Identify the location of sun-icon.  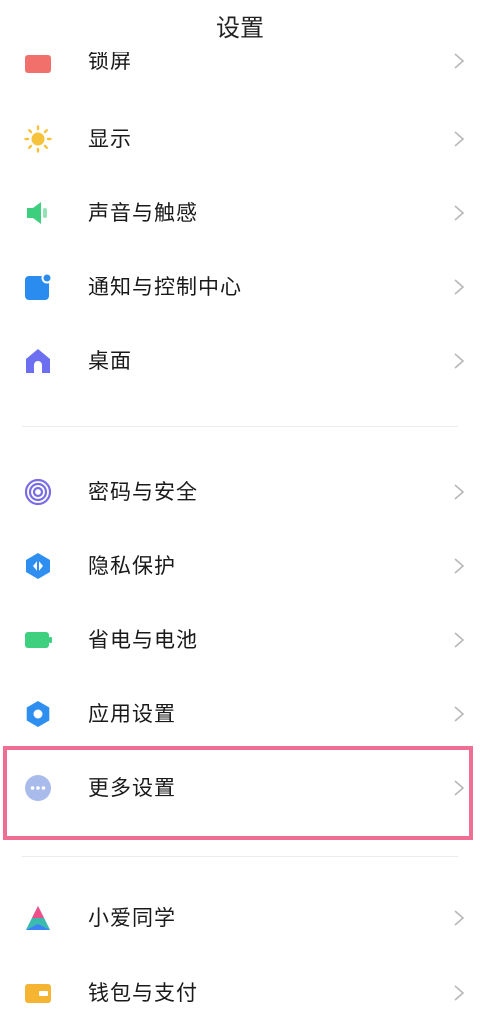
(38, 139).